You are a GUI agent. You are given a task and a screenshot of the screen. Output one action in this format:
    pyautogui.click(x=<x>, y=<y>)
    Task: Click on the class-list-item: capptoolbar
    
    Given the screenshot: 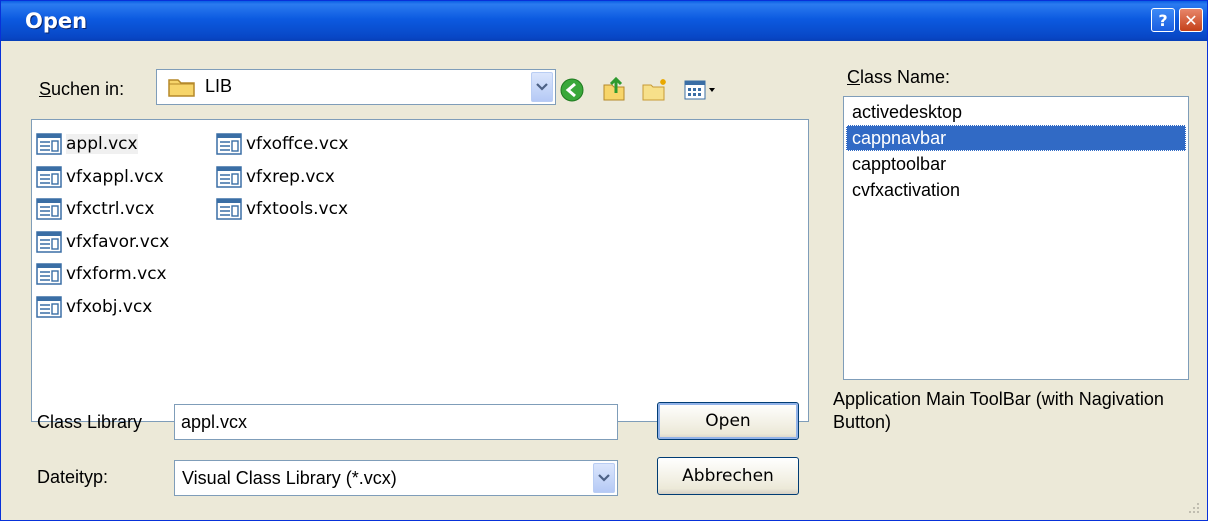 What is the action you would take?
    pyautogui.click(x=1016, y=164)
    